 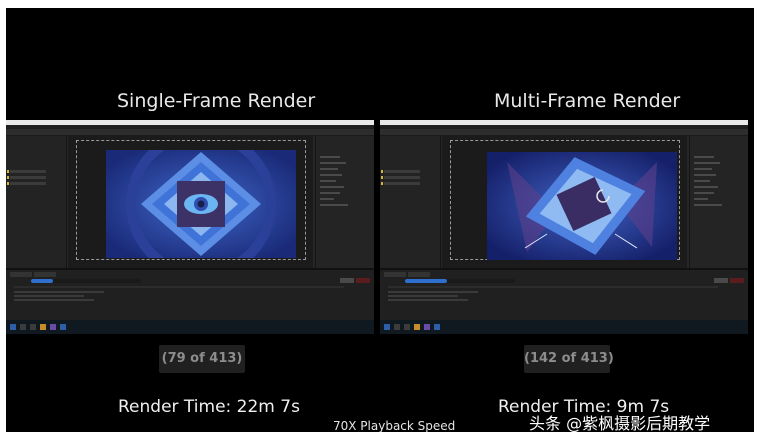 What do you see at coordinates (190, 327) in the screenshot?
I see `left-taskbar` at bounding box center [190, 327].